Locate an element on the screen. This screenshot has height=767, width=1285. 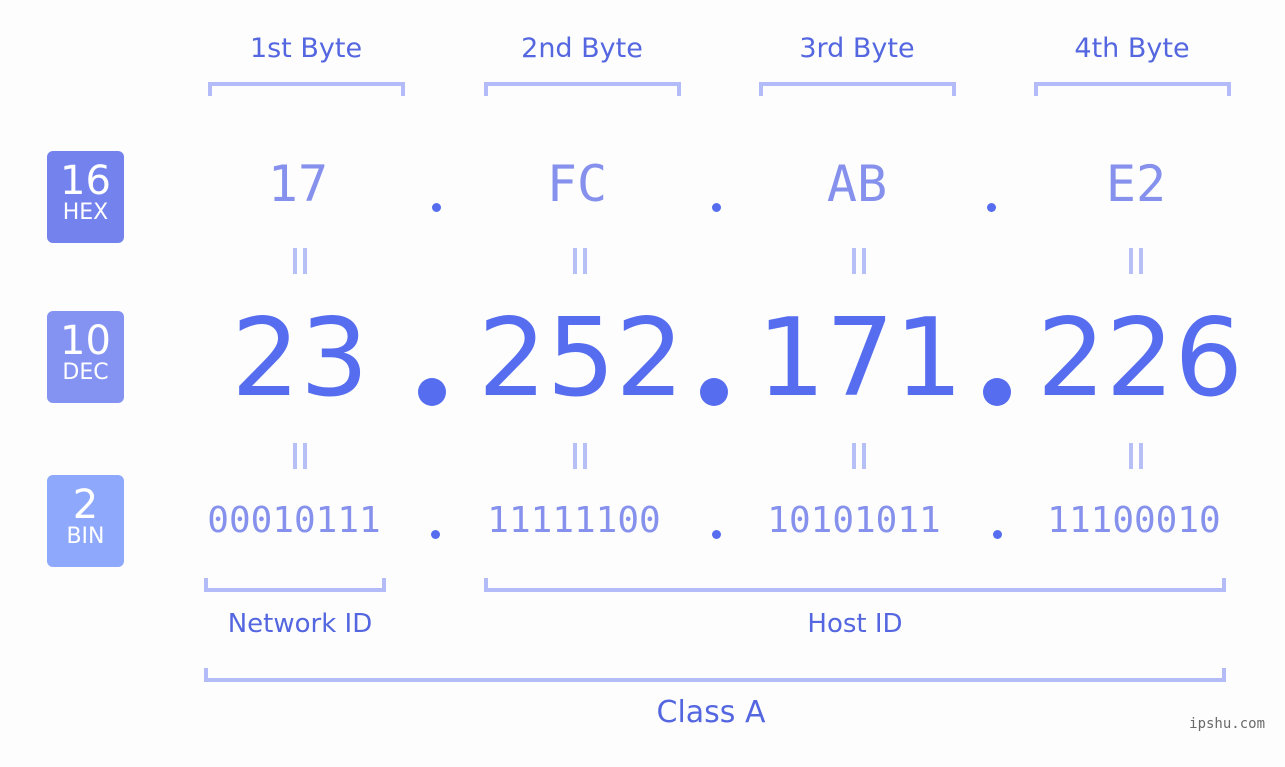
hex-octet-4: E2 is located at coordinates (1136, 184).